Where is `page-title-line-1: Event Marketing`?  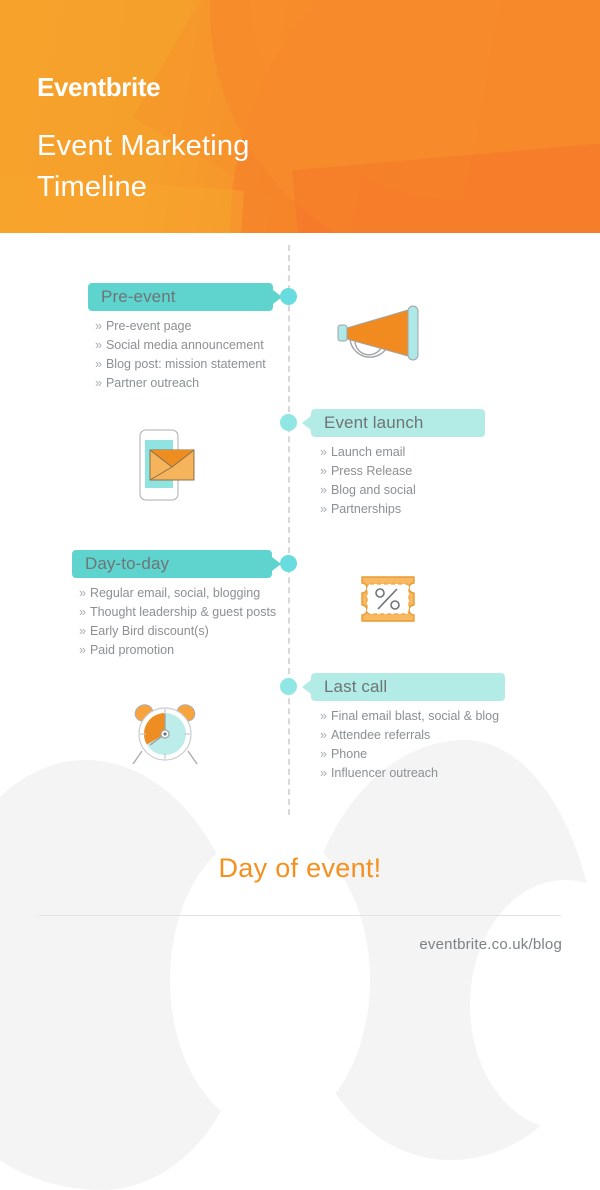
page-title-line-1: Event Marketing is located at coordinates (143, 146).